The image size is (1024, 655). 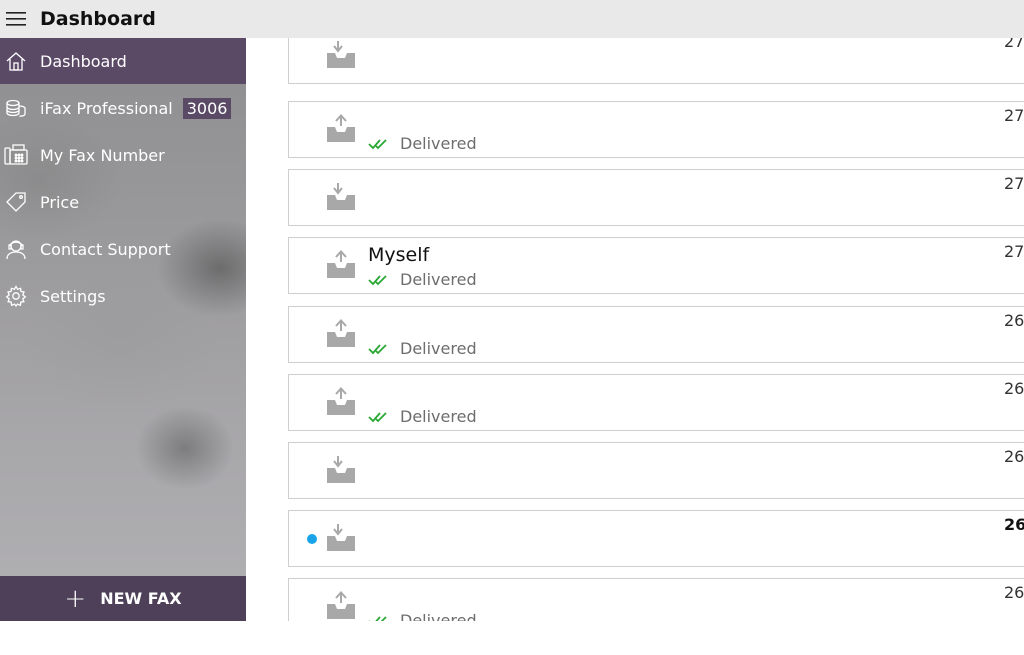 I want to click on plus-icon: +, so click(x=75, y=598).